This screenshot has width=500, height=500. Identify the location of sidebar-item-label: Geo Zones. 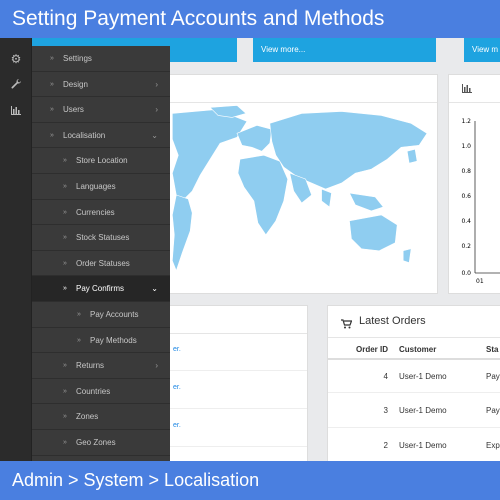
(96, 442).